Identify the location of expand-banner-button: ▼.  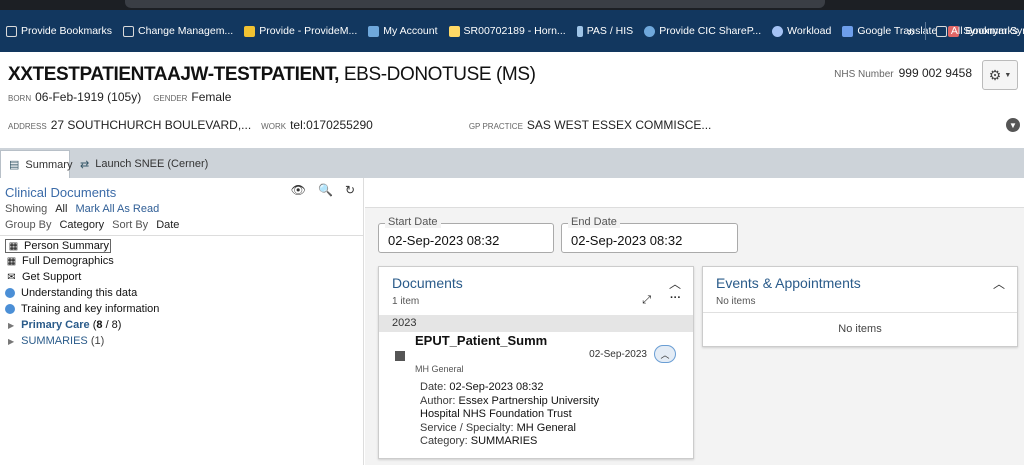
(1013, 125).